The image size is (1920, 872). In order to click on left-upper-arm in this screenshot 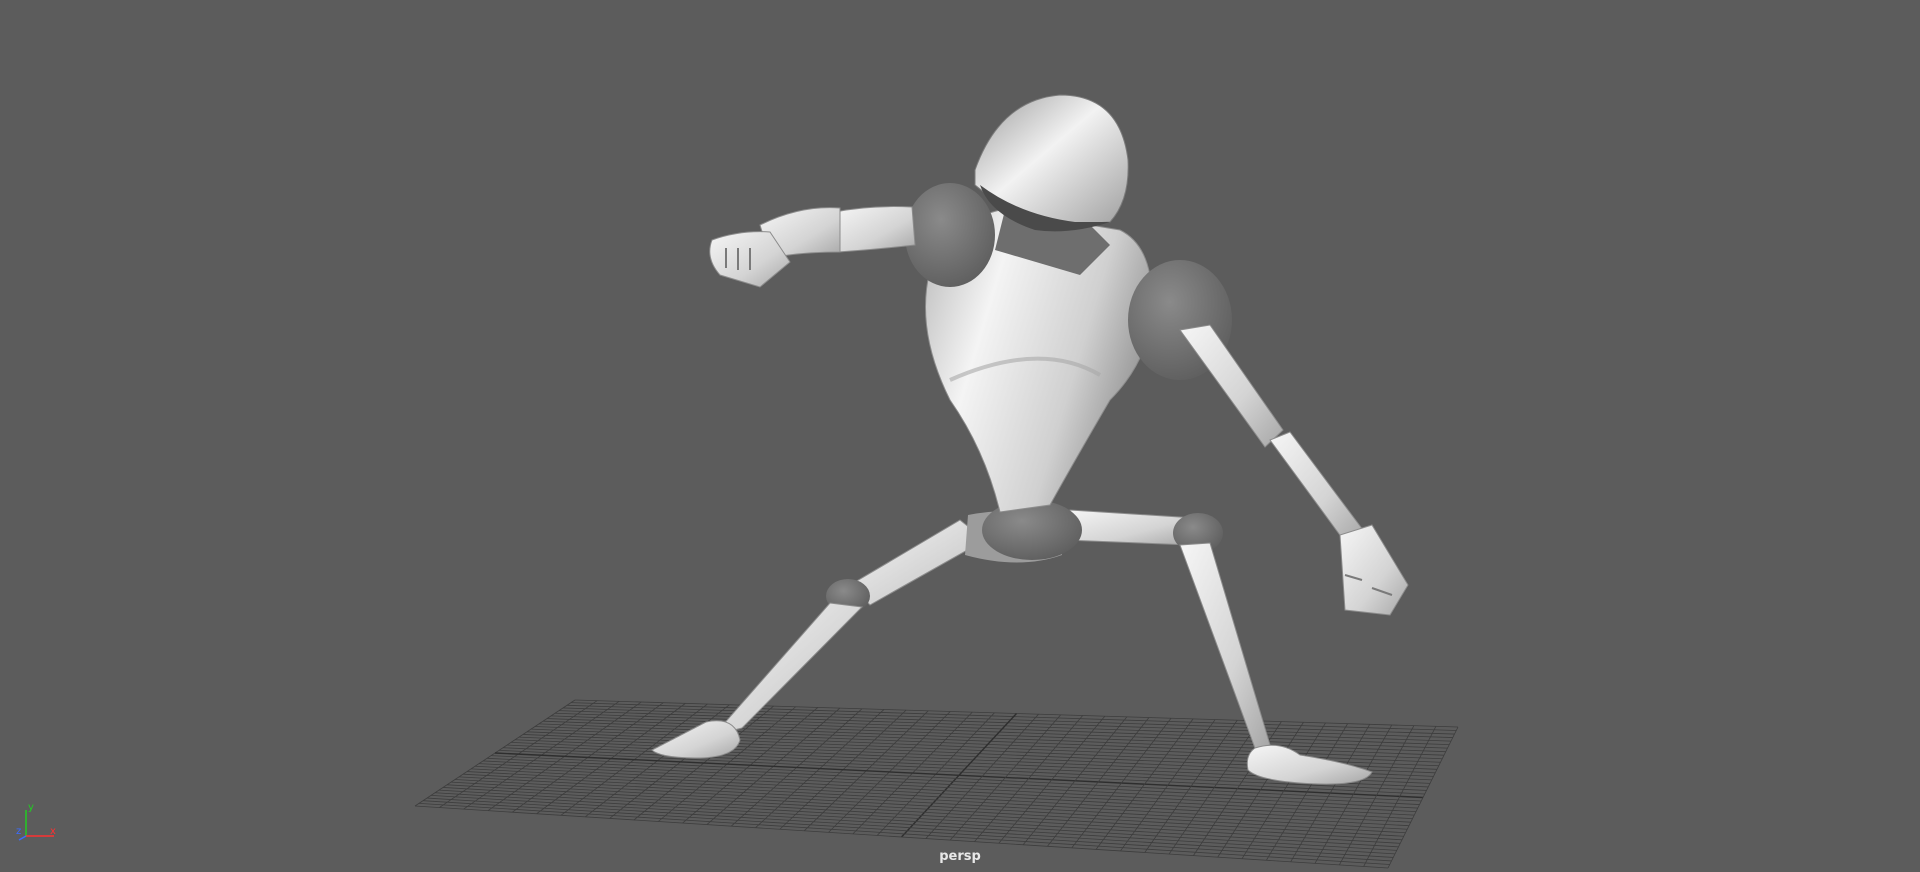, I will do `click(875, 229)`.